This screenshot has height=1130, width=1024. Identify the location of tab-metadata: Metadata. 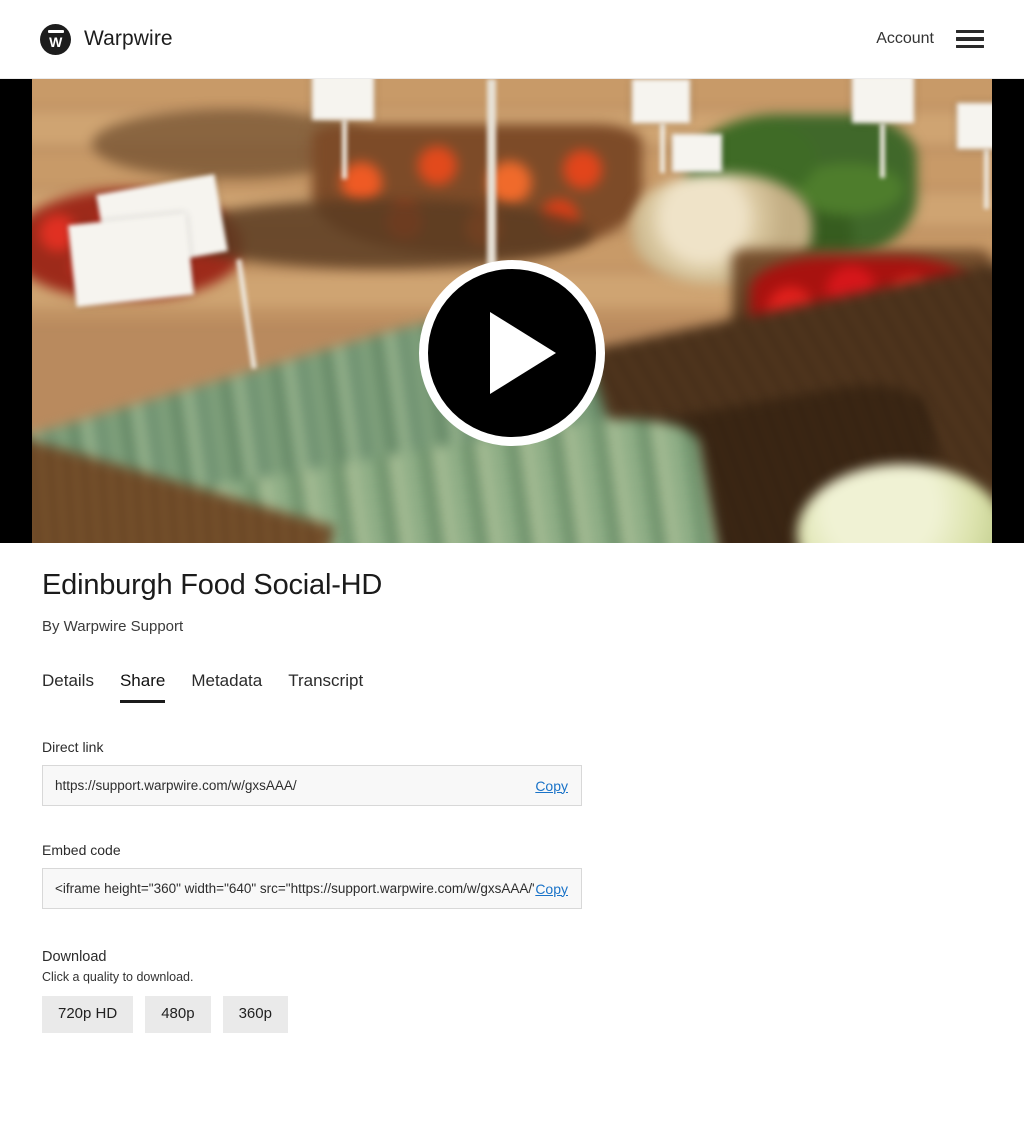
(226, 687).